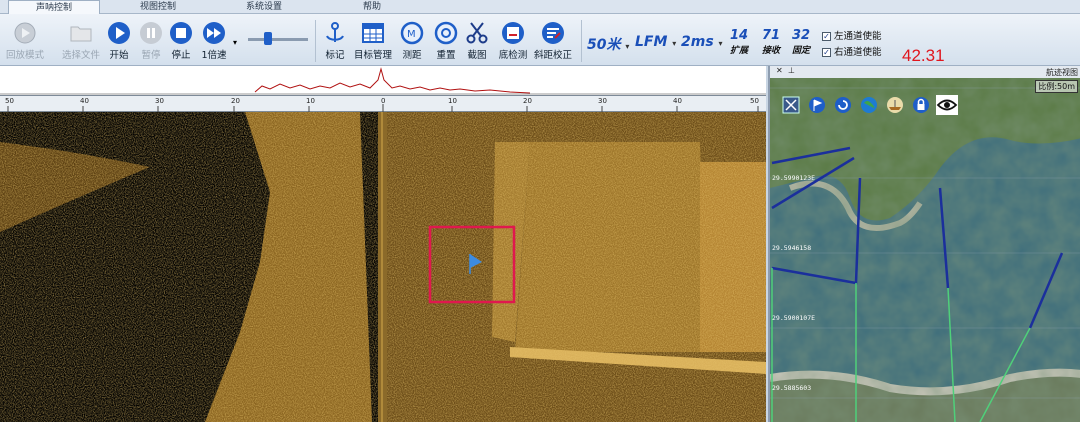  Describe the element at coordinates (278, 38) in the screenshot. I see `speed-slider` at that location.